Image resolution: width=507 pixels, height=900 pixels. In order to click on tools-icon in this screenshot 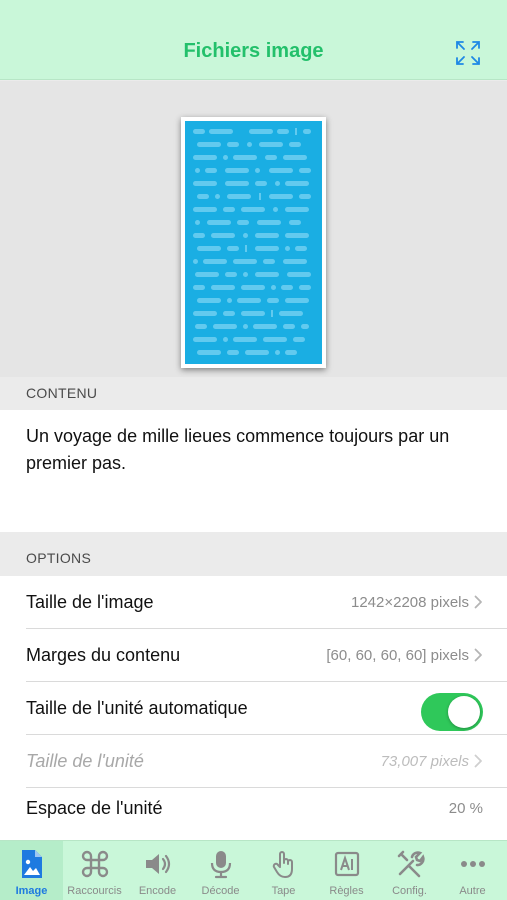, I will do `click(411, 864)`.